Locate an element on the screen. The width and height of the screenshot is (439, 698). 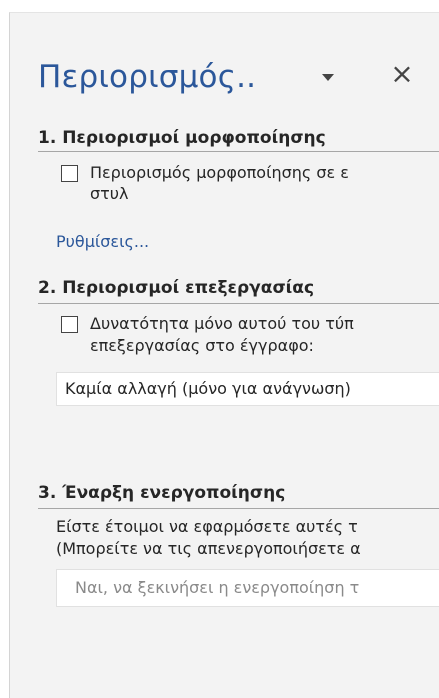
formatting-restriction-checkbox is located at coordinates (69, 173).